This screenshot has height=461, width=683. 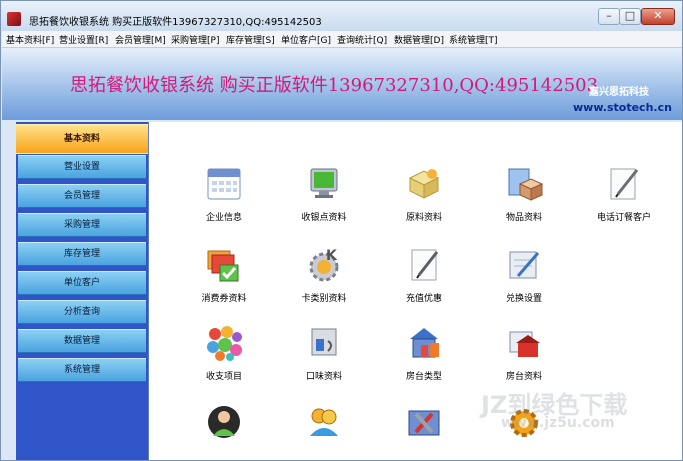 I want to click on tile-company-info: 企业信息, so click(x=224, y=199).